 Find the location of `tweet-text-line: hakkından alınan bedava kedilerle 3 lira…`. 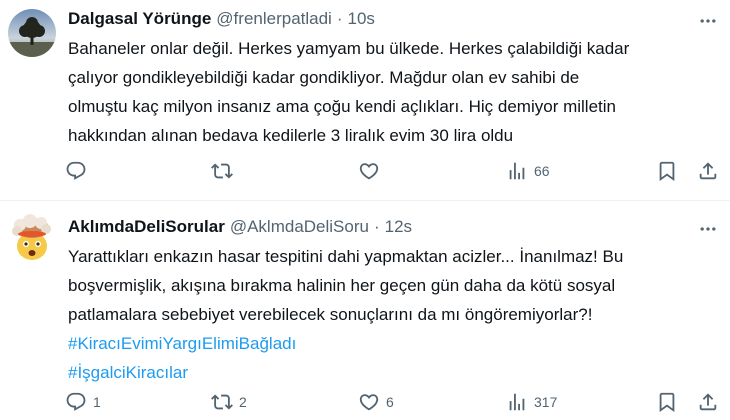

tweet-text-line: hakkından alınan bedava kedilerle 3 lira… is located at coordinates (291, 135).